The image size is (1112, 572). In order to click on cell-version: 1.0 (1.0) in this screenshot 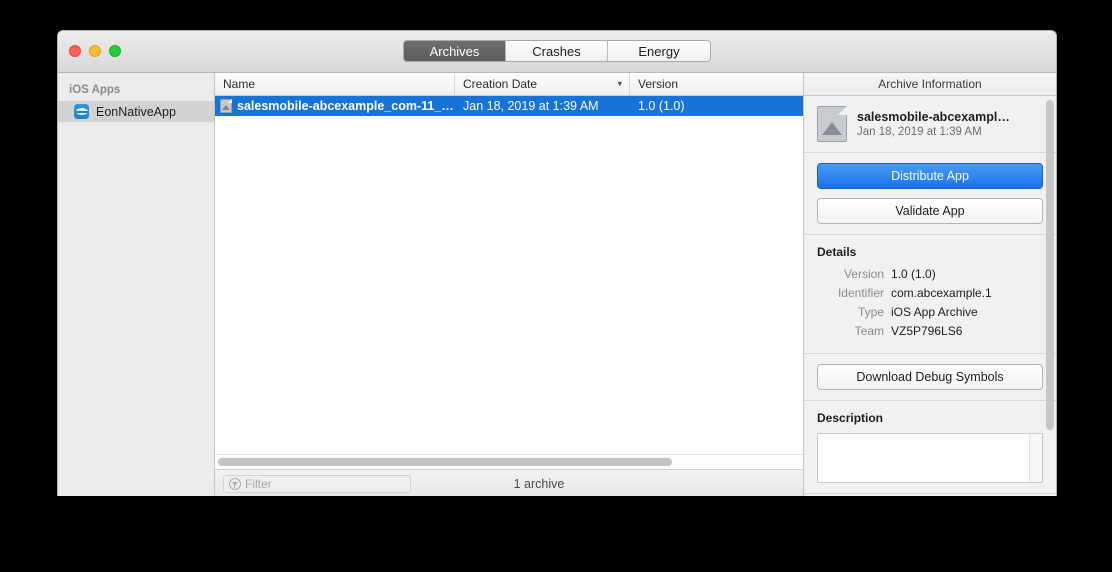, I will do `click(661, 106)`.